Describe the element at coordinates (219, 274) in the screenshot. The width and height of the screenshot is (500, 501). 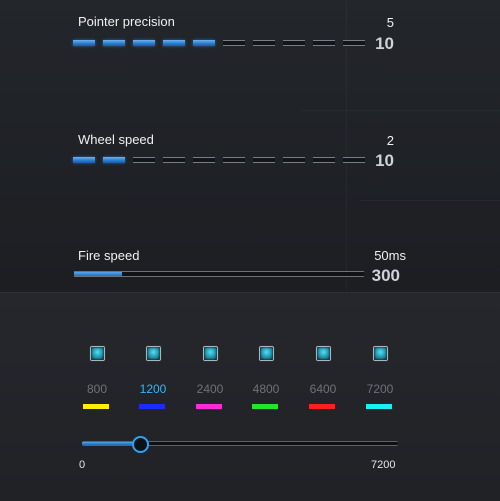
I see `fire-speed-slider` at that location.